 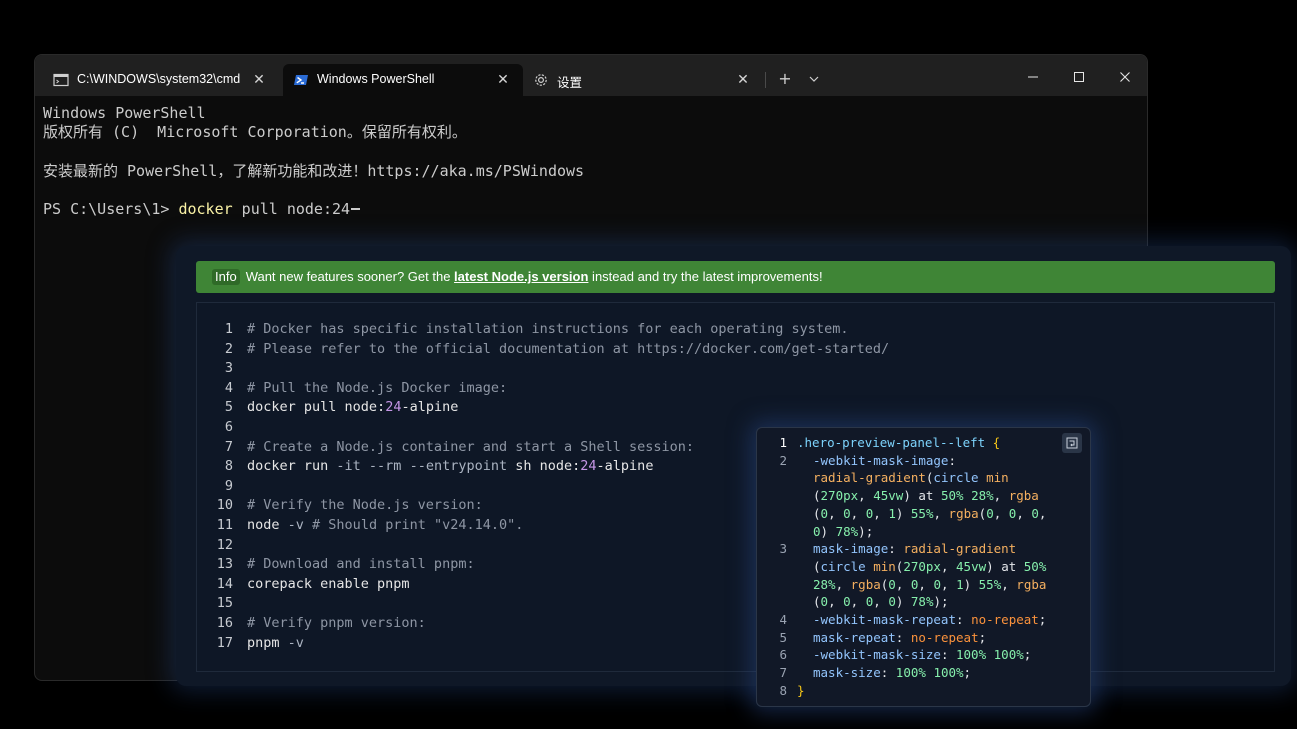 What do you see at coordinates (377, 387) in the screenshot?
I see `code-text: # Pull the Node.js Docker image:` at bounding box center [377, 387].